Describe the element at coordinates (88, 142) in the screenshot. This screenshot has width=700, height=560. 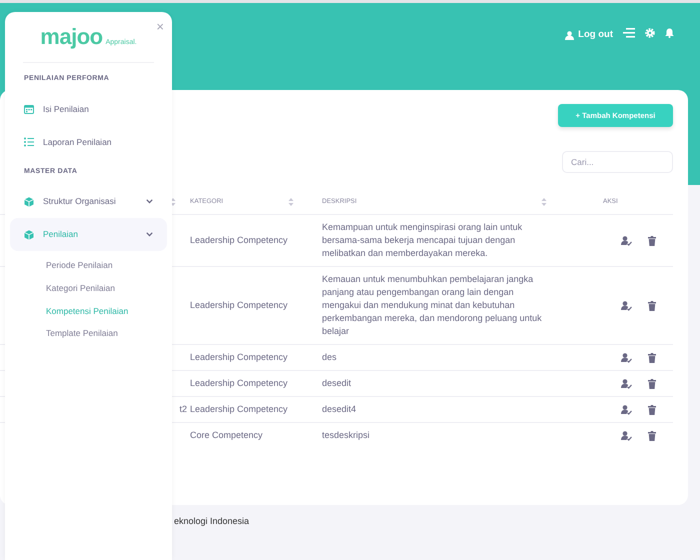
I see `sidebar-item: Laporan Penilaian` at that location.